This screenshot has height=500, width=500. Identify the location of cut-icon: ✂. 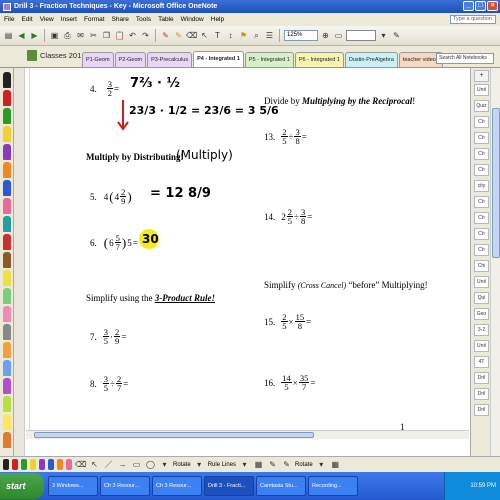
(93, 35).